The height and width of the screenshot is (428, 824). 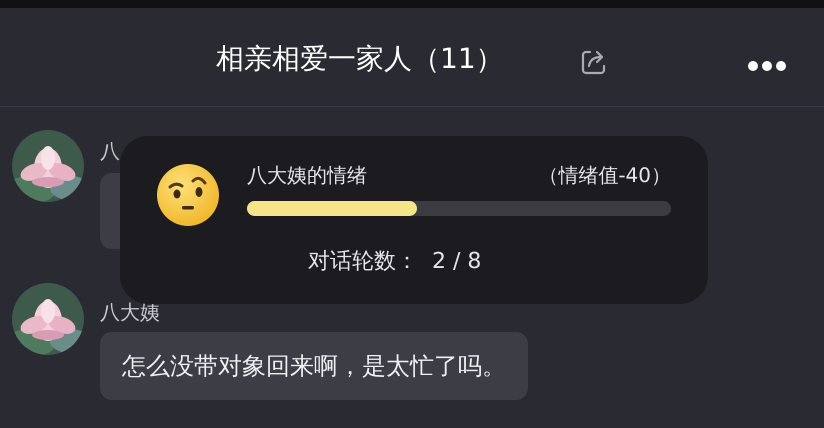 I want to click on sender-name: 八, so click(x=110, y=151).